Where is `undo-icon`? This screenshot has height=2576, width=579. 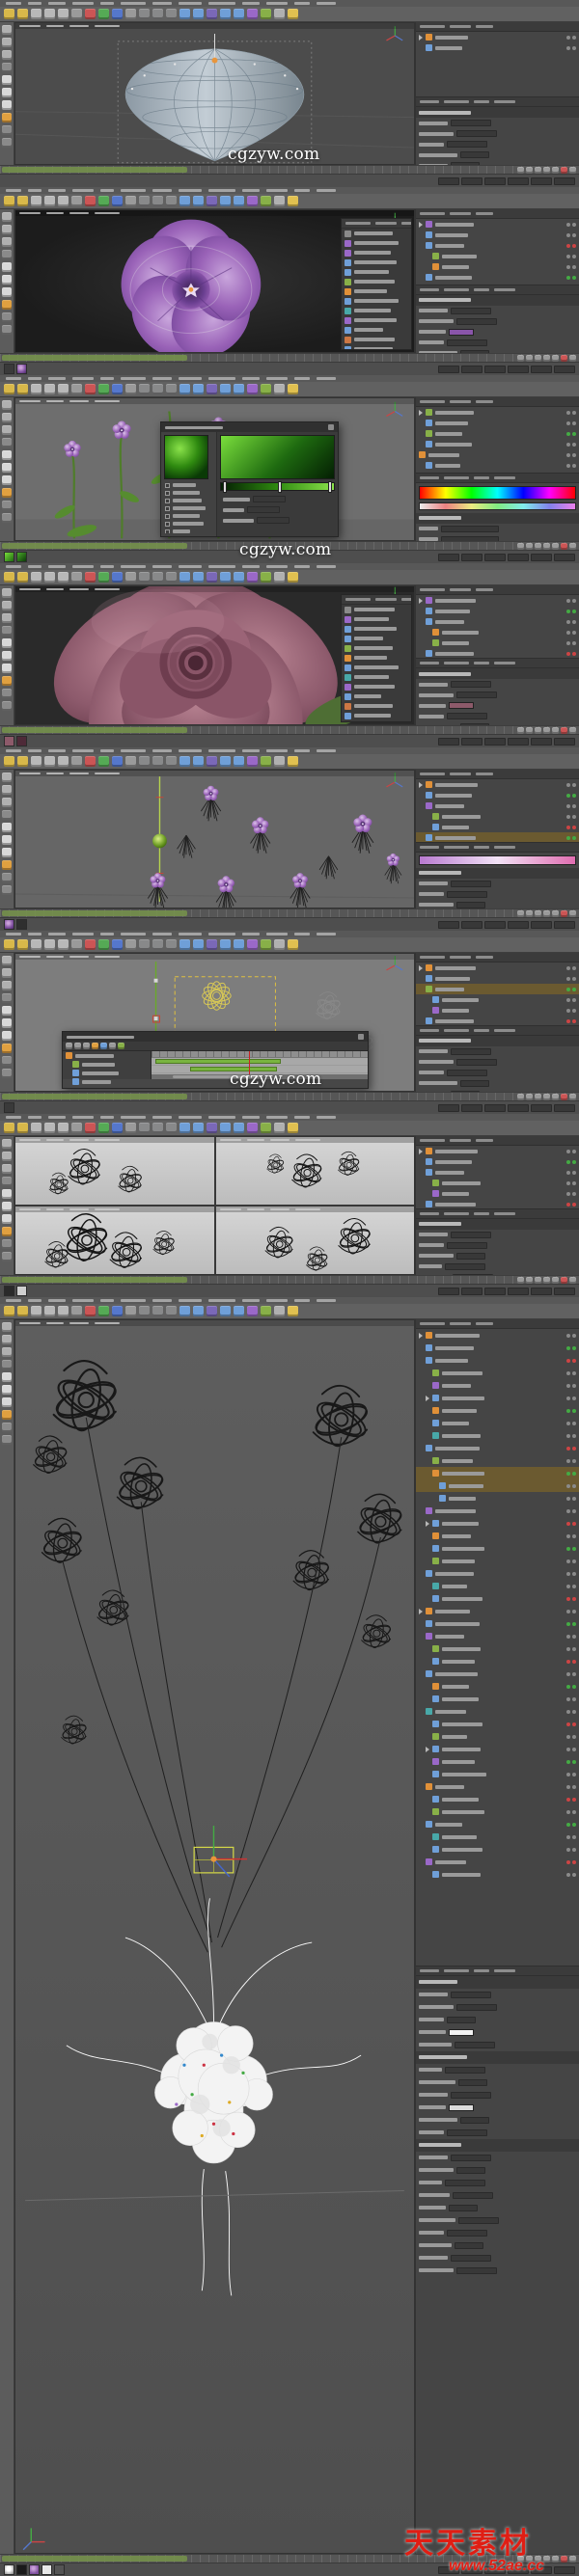 undo-icon is located at coordinates (9, 201).